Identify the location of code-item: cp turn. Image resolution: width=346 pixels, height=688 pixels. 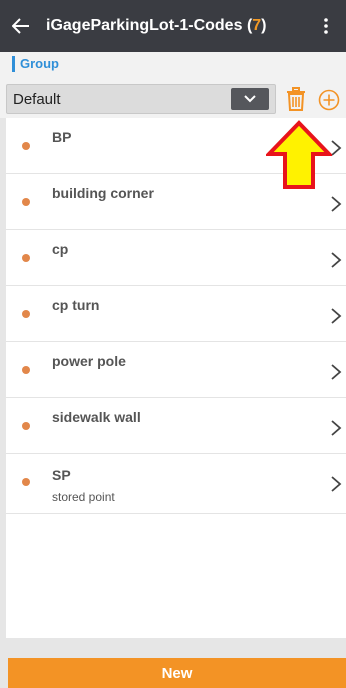
(176, 314).